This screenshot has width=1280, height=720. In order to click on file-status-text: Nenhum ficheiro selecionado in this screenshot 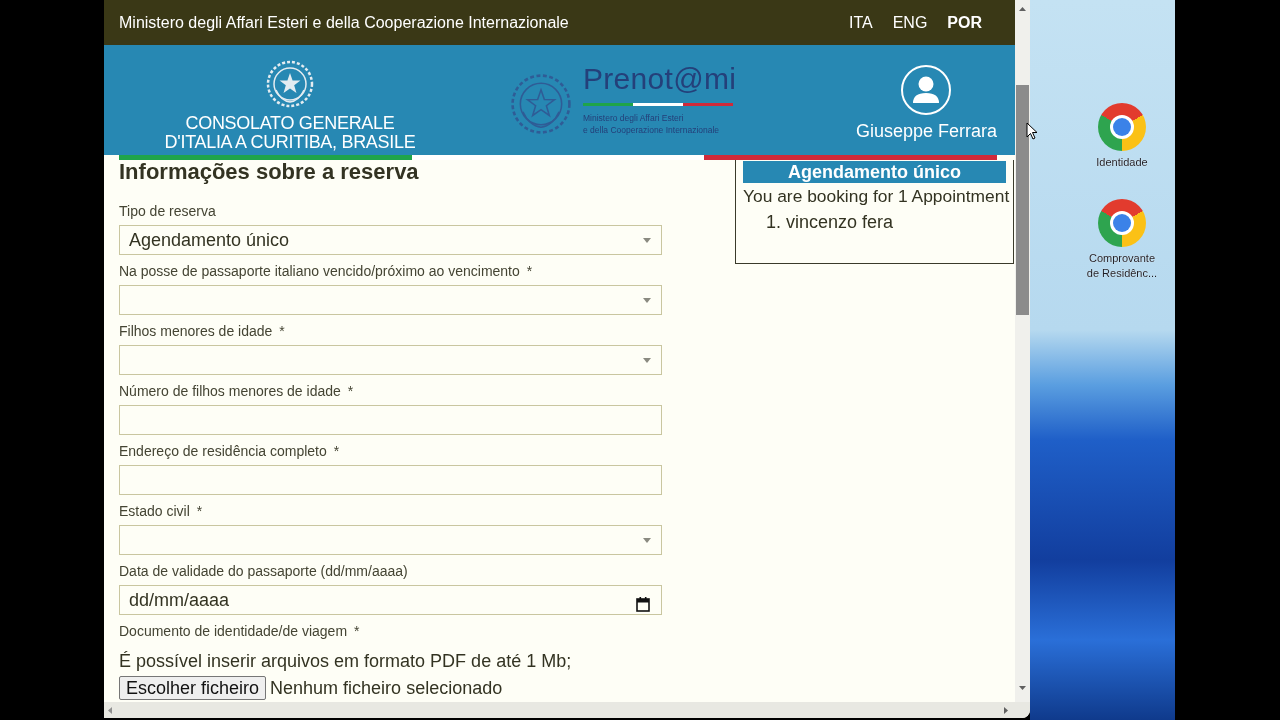, I will do `click(386, 688)`.